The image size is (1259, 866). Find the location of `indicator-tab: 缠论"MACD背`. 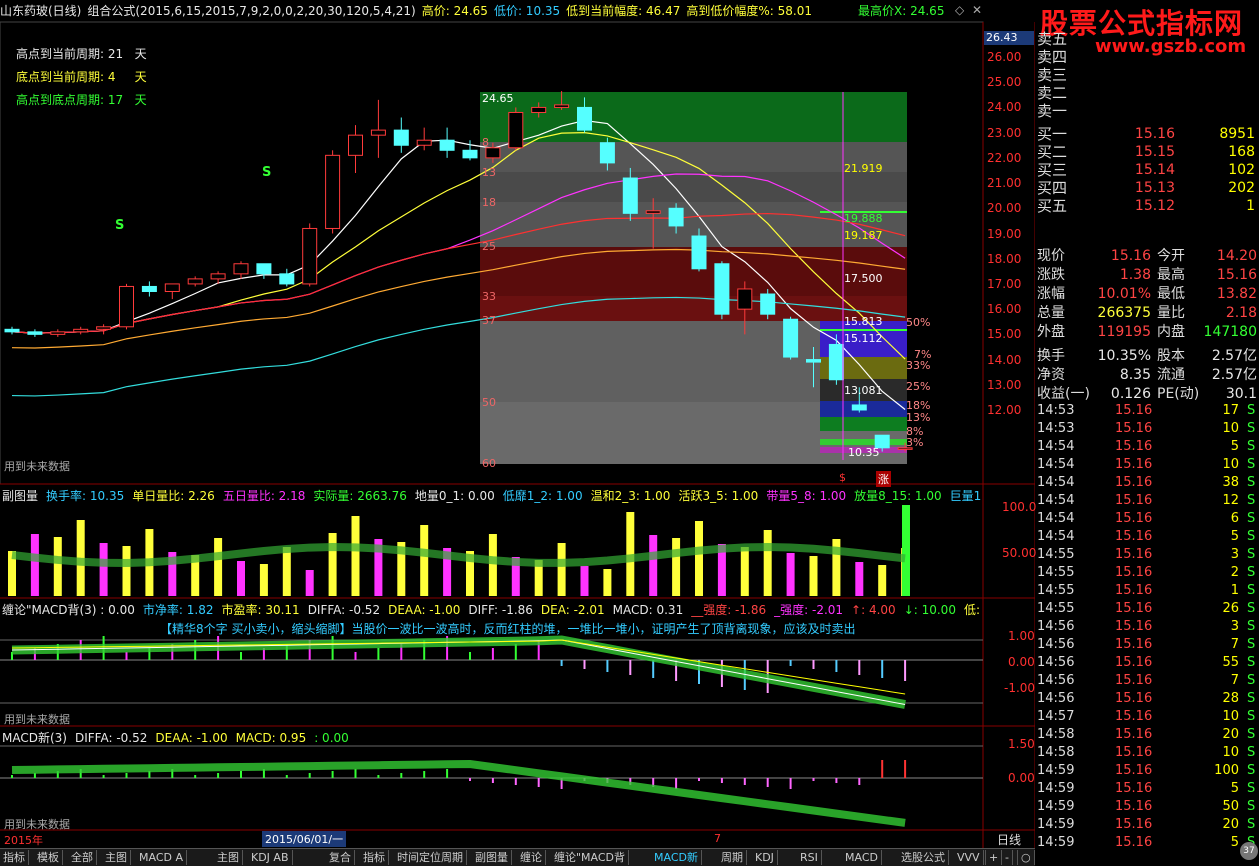

indicator-tab: 缠论"MACD背 is located at coordinates (590, 857).